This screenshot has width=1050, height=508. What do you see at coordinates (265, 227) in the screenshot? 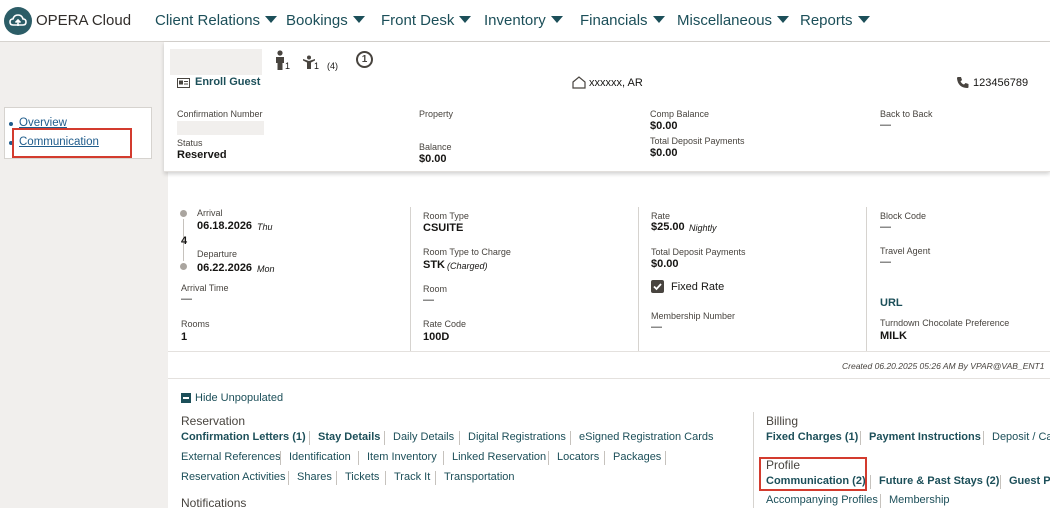
I see `arrival-day: Thu` at bounding box center [265, 227].